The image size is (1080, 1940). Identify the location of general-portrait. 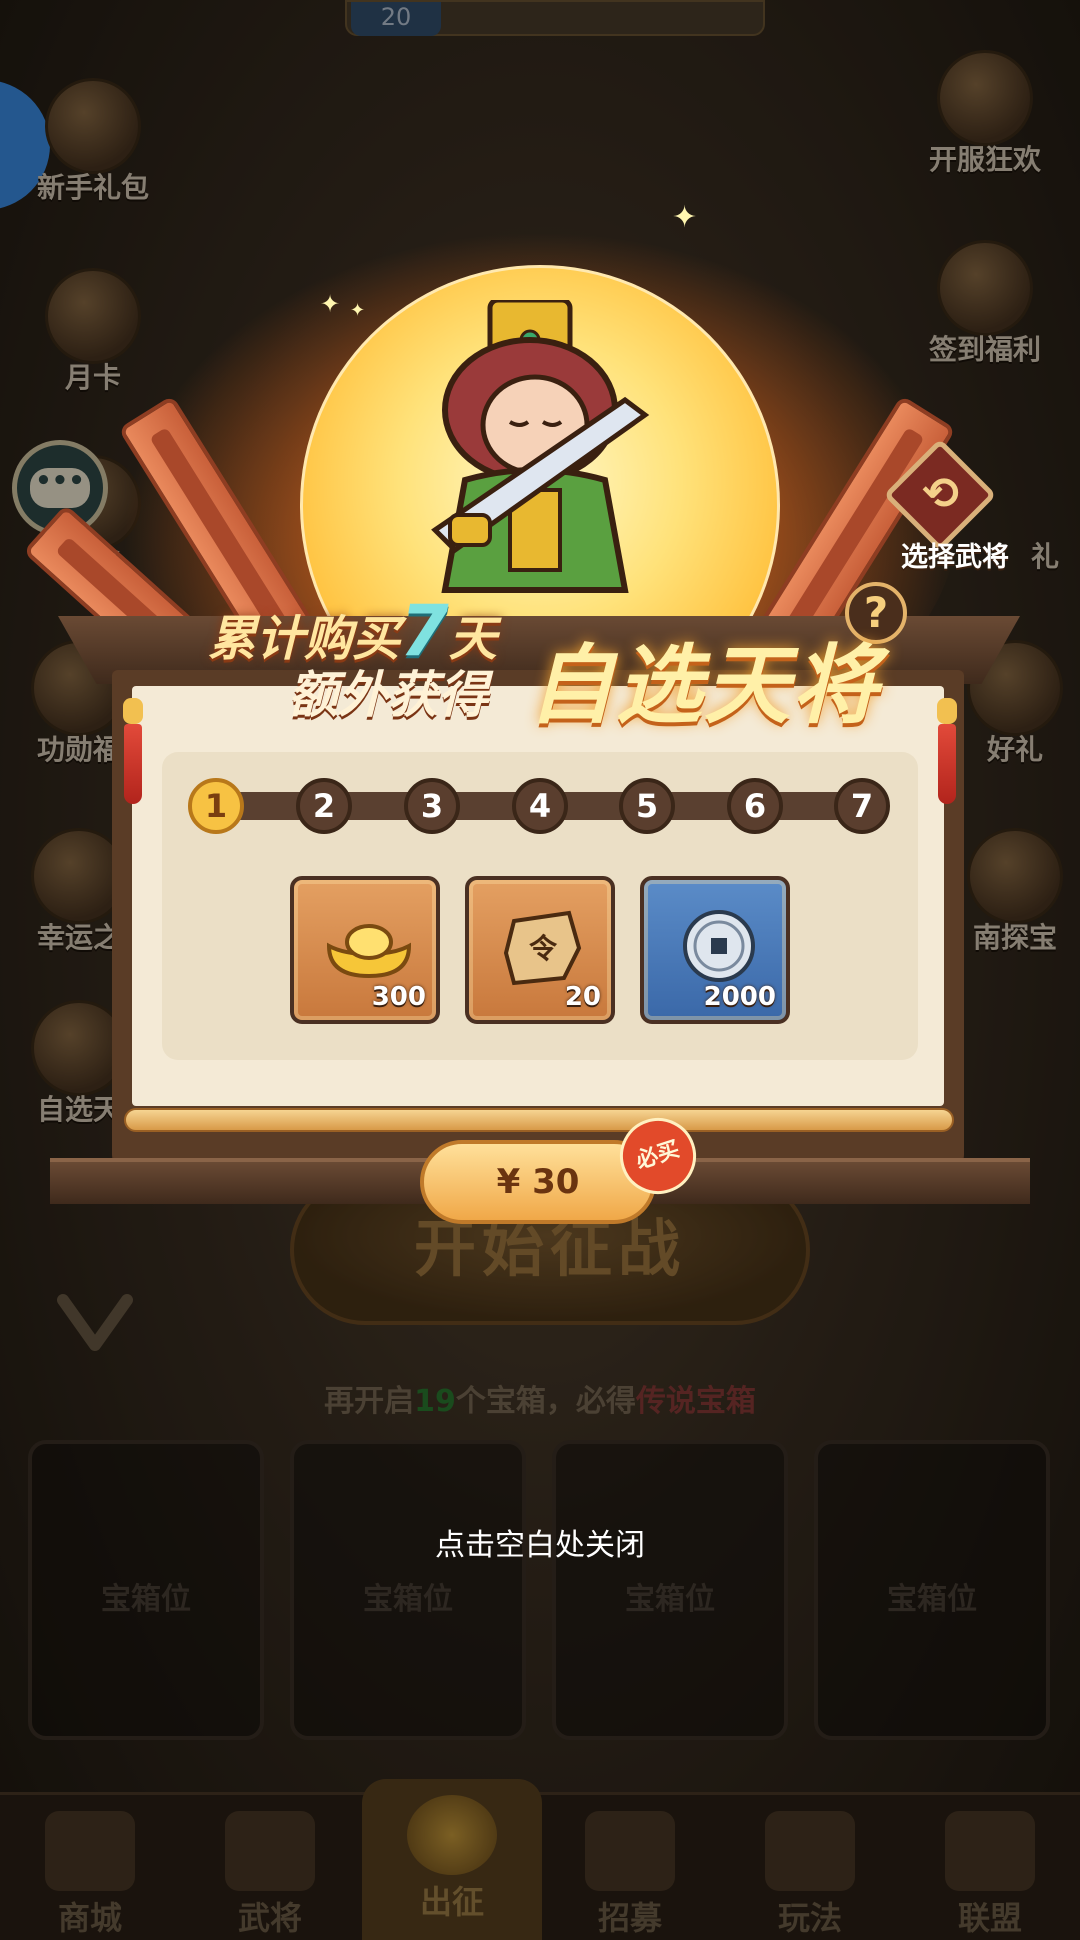
(540, 446).